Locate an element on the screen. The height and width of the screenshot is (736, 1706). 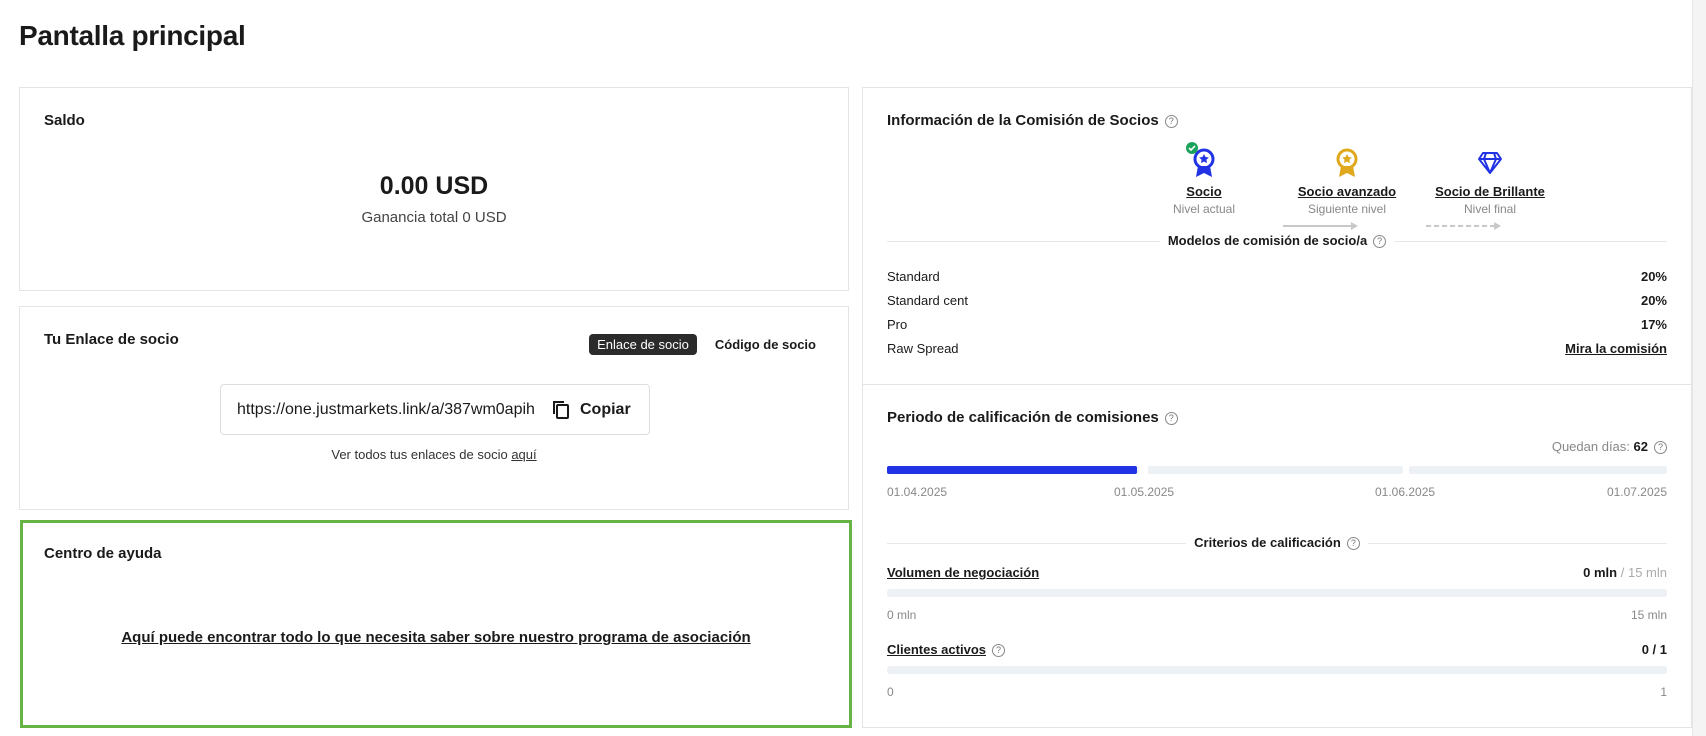
diamond-icon is located at coordinates (1490, 163).